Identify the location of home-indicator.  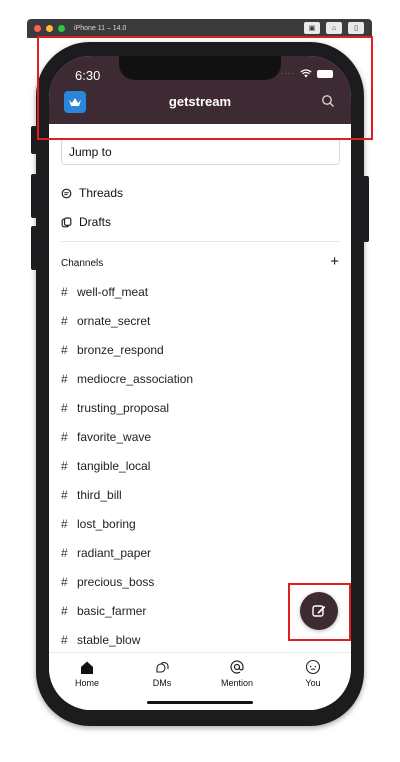
(200, 702).